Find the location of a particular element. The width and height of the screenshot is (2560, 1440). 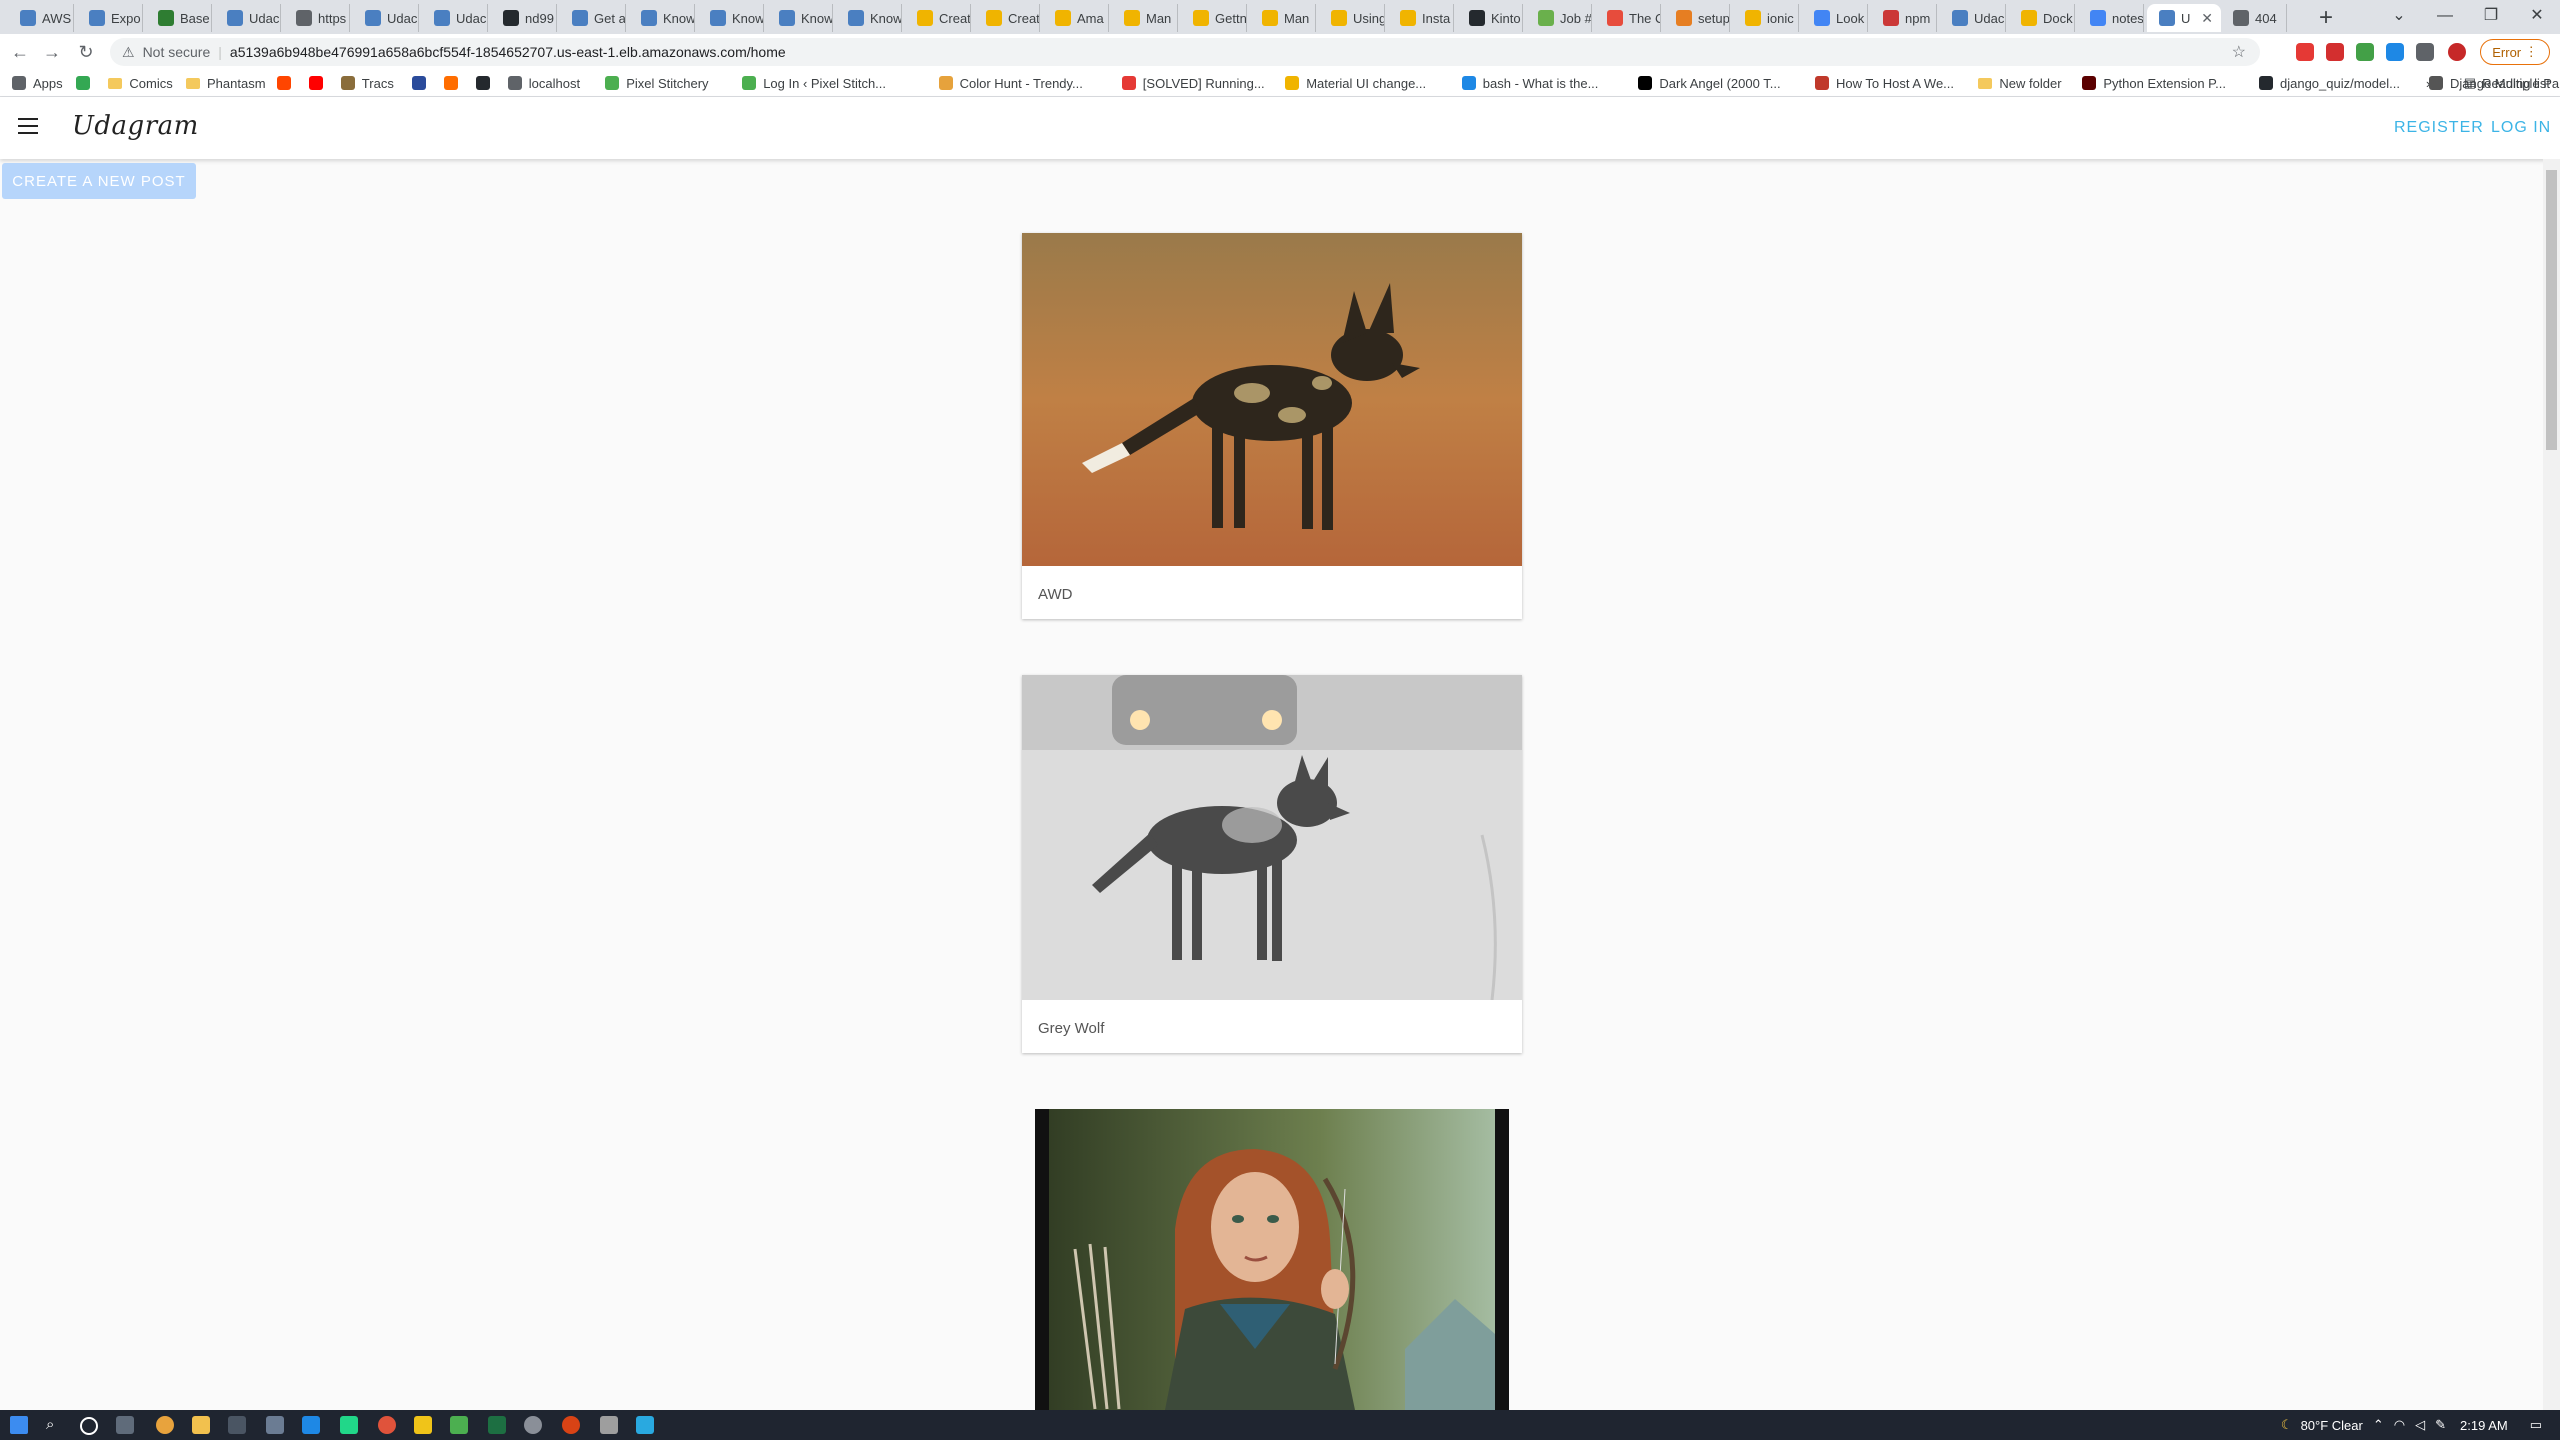

clock-time: 2:19 AM is located at coordinates (2484, 1425).